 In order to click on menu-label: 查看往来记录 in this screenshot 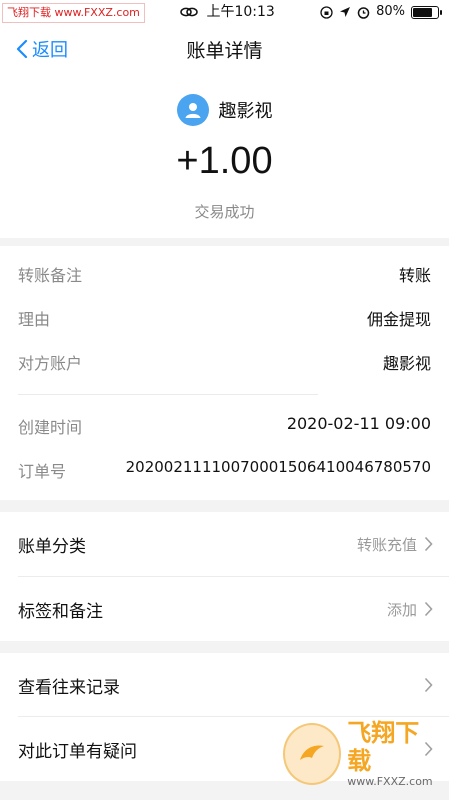, I will do `click(69, 688)`.